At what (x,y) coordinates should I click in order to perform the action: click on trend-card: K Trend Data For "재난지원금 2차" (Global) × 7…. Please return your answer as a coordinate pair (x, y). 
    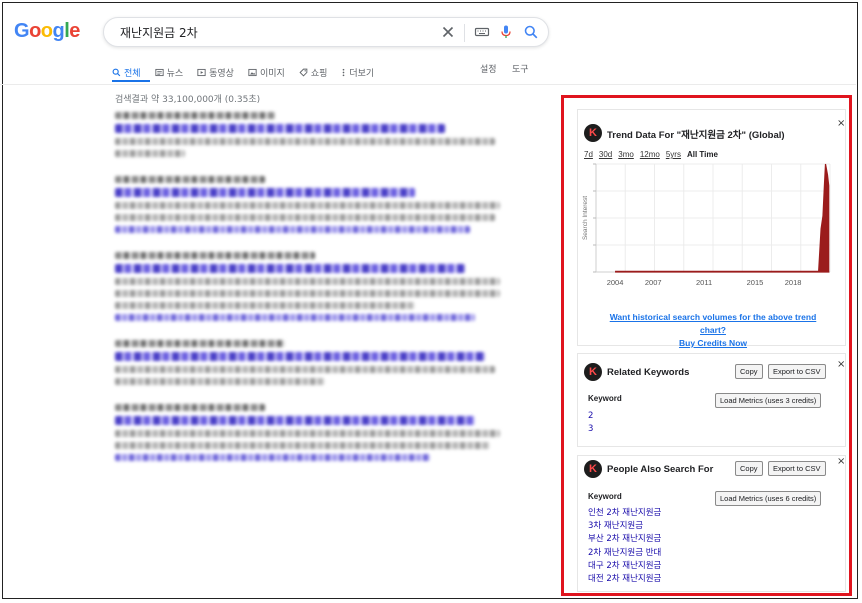
    Looking at the image, I should click on (711, 228).